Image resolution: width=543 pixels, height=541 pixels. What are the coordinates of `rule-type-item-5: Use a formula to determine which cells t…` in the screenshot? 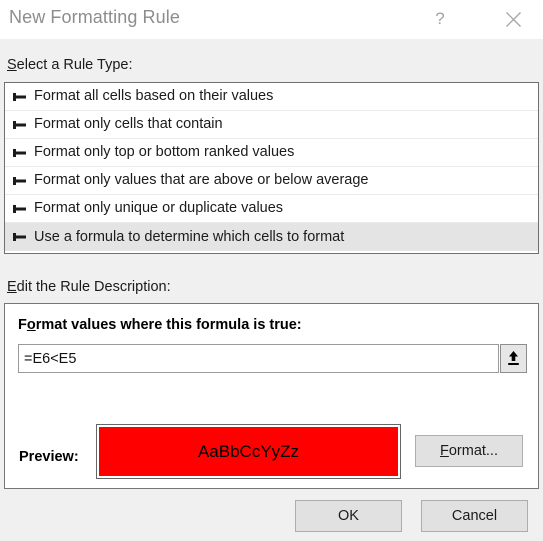 It's located at (271, 237).